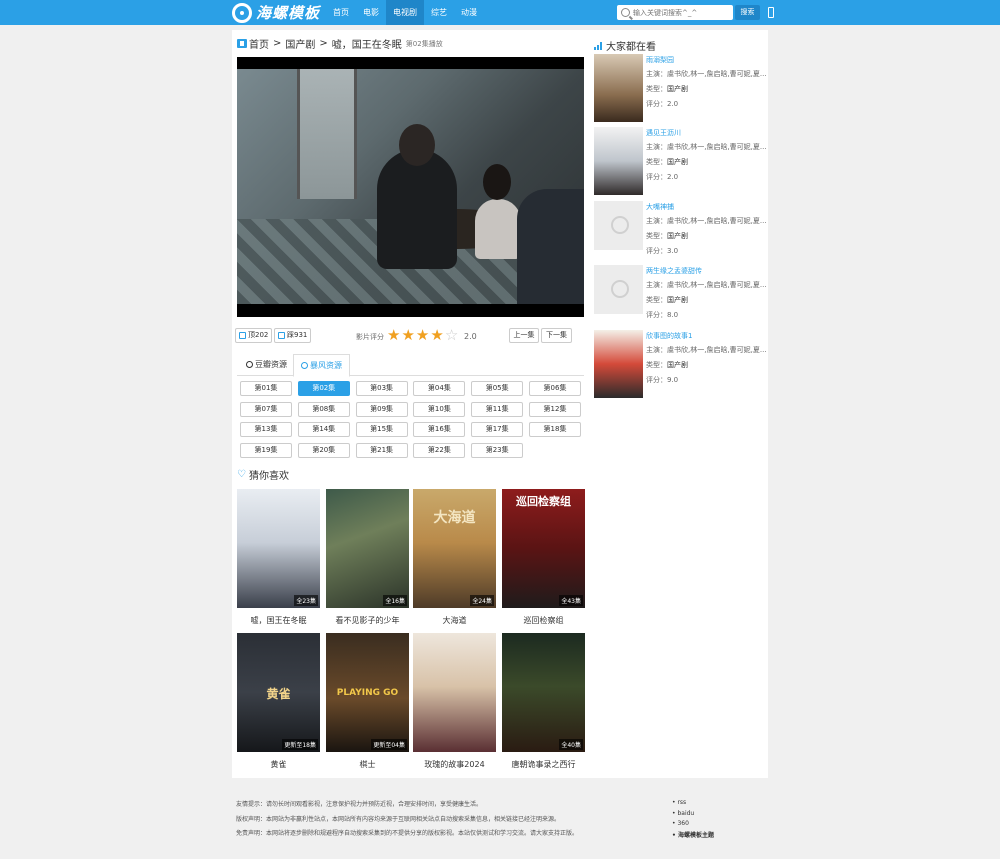 The height and width of the screenshot is (859, 1000). What do you see at coordinates (266, 430) in the screenshot?
I see `episode-button: 第13集` at bounding box center [266, 430].